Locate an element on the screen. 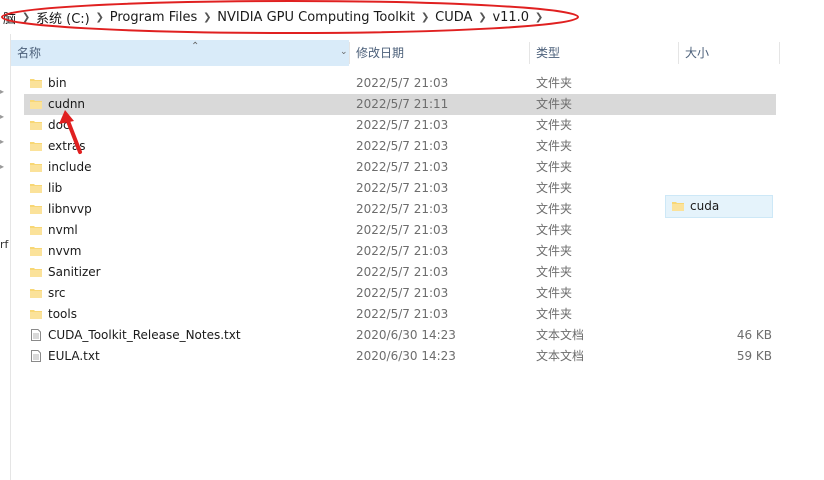 The height and width of the screenshot is (480, 824). file-row: nvml 2022/5/7 21:03 文件夹 is located at coordinates (400, 230).